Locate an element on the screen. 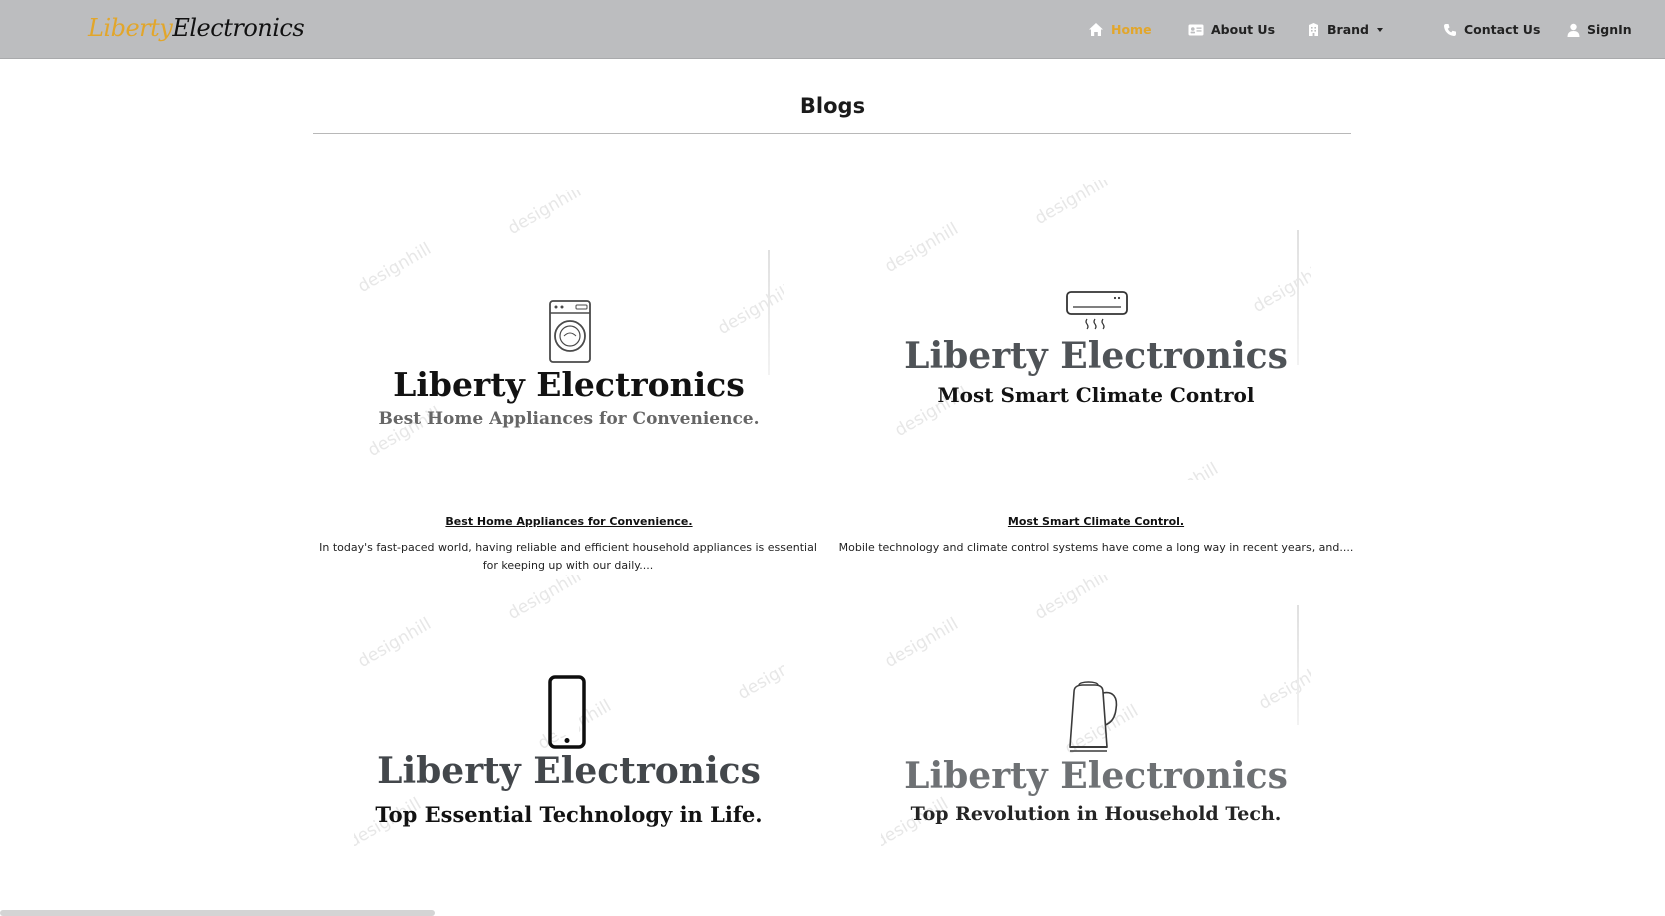  image-tagline-text: Top Revolution in Household Tech. is located at coordinates (1096, 814).